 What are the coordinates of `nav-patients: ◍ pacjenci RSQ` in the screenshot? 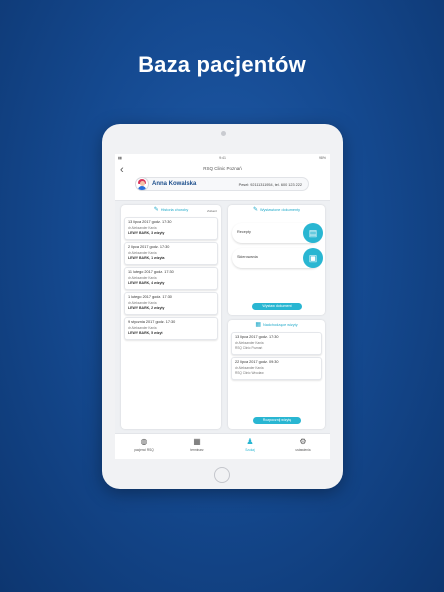 It's located at (144, 447).